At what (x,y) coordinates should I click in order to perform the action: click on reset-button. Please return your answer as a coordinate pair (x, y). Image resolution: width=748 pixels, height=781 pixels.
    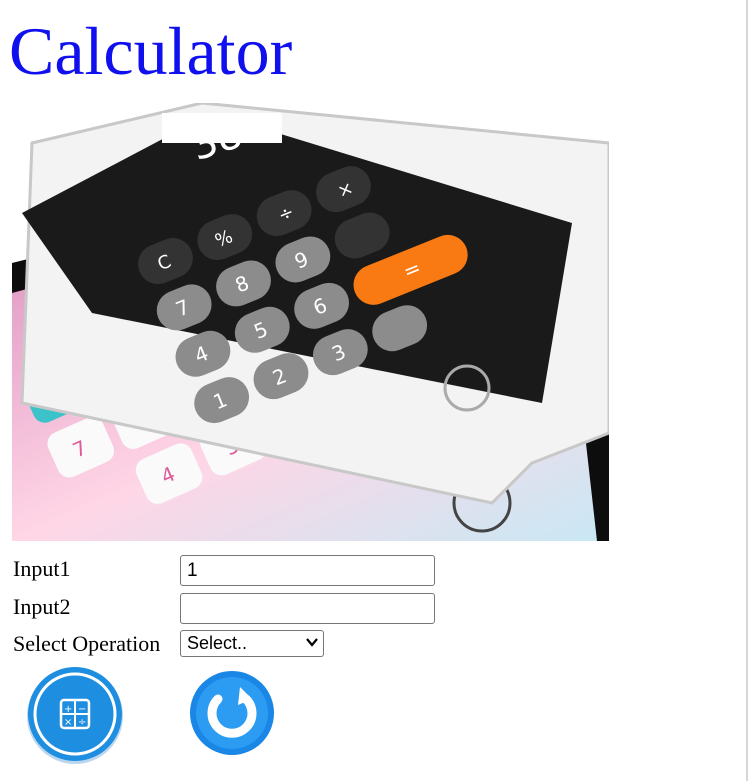
    Looking at the image, I should click on (232, 713).